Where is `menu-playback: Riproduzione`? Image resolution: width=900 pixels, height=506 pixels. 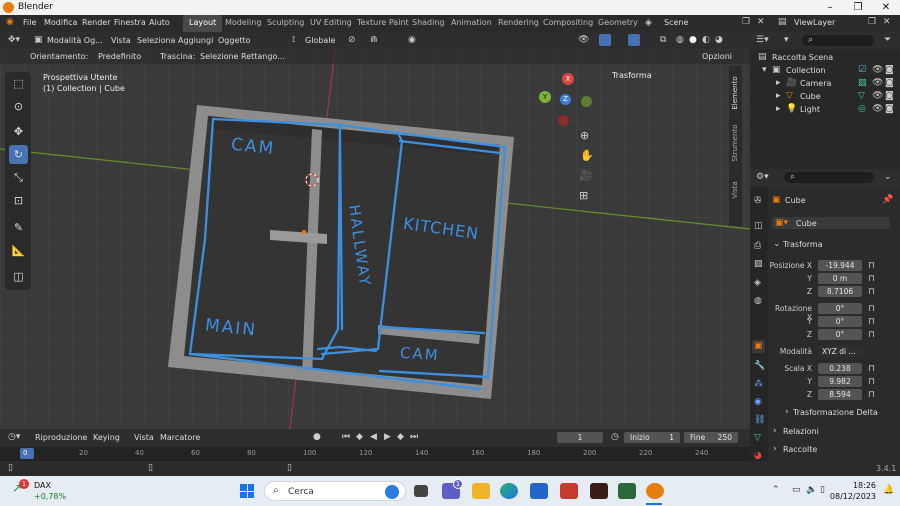
menu-playback: Riproduzione is located at coordinates (61, 437).